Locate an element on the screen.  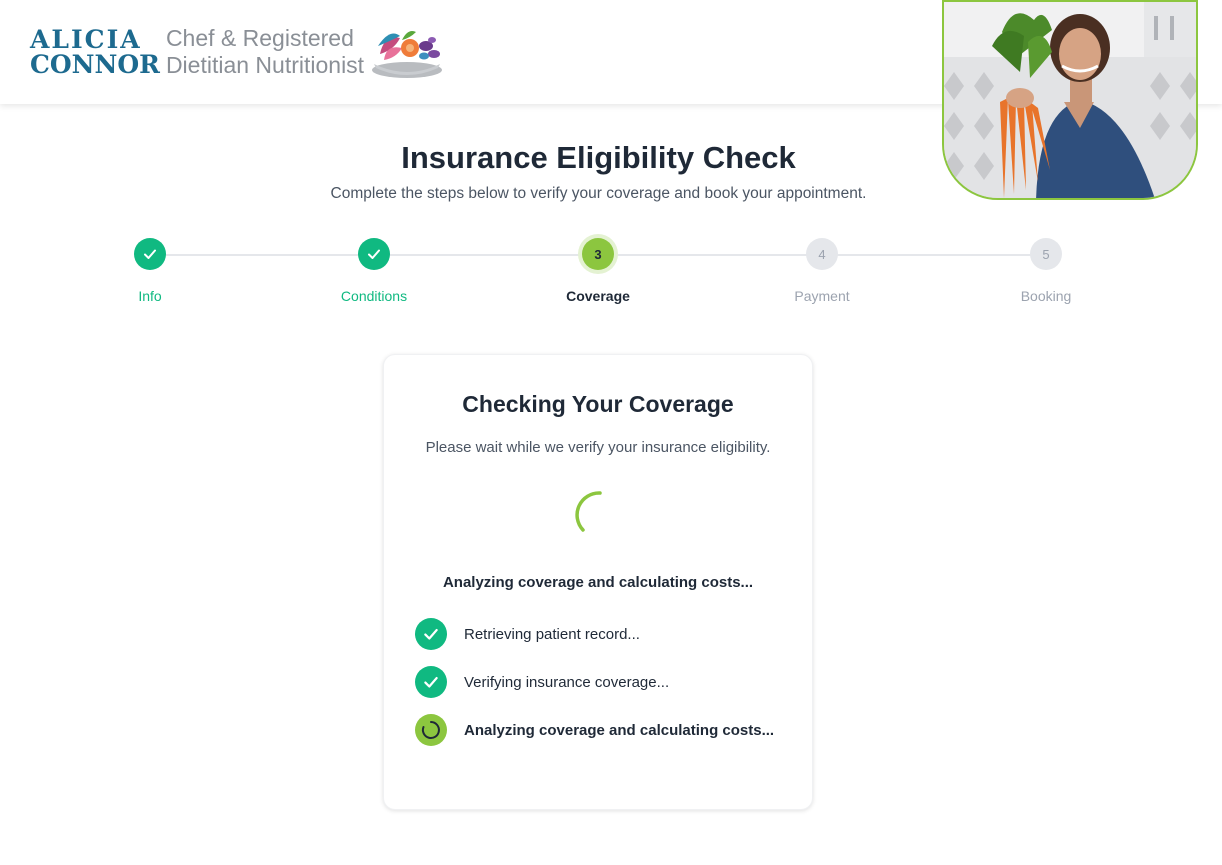
dietitian-photo is located at coordinates (1070, 100).